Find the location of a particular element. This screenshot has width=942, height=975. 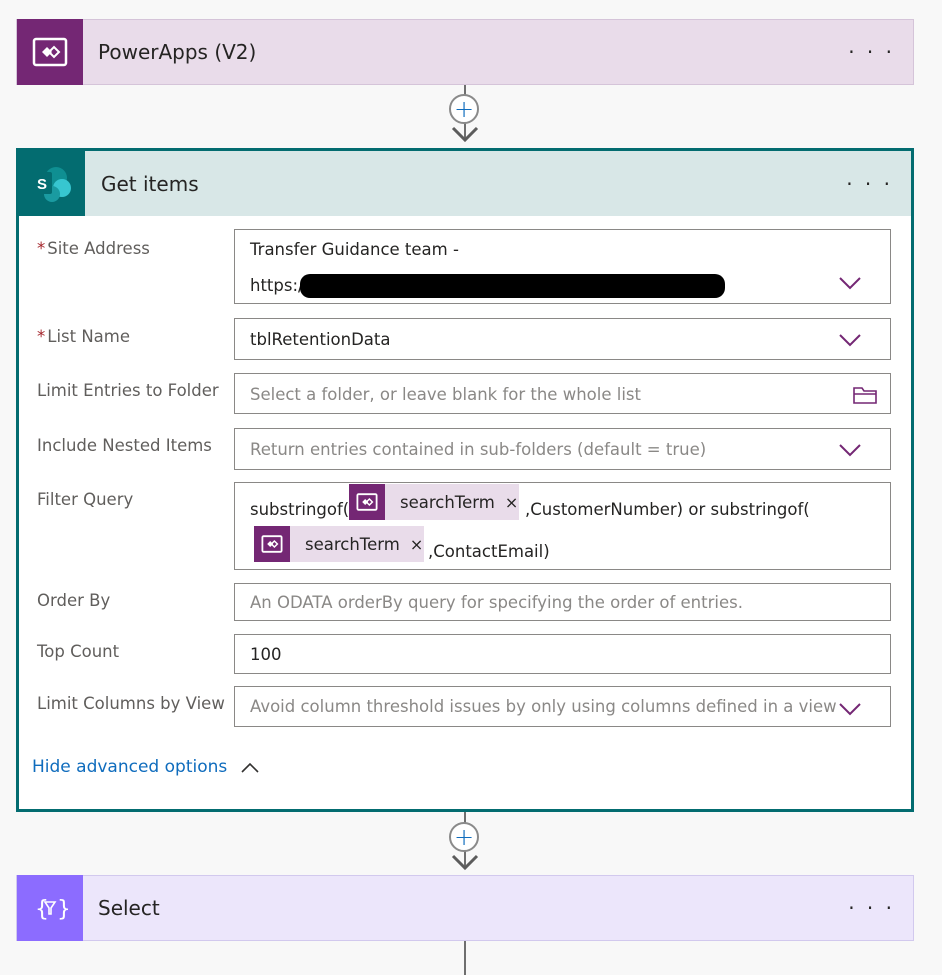

site-address-label: * Site Address is located at coordinates (93, 248).